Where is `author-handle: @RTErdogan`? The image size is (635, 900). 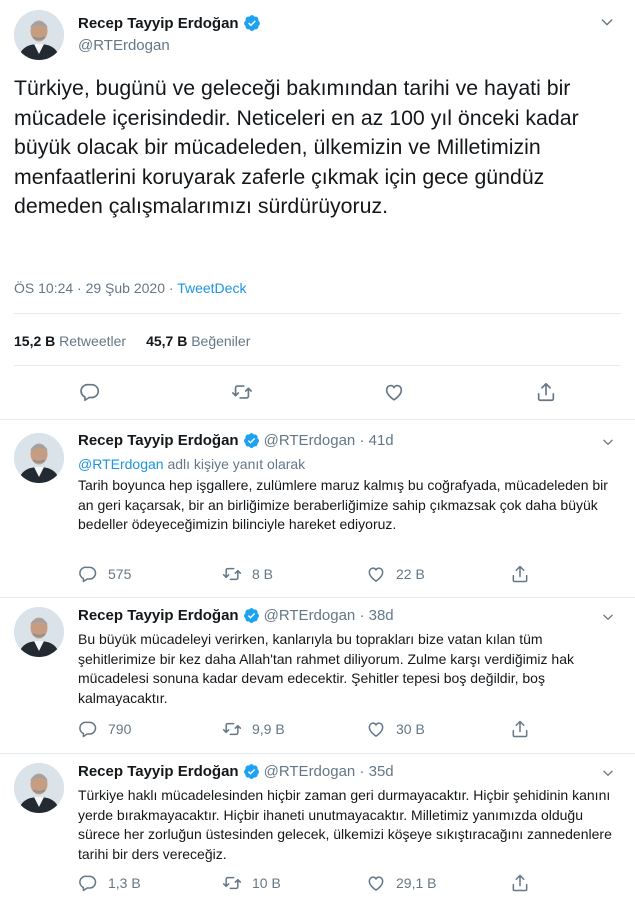
author-handle: @RTErdogan is located at coordinates (124, 45).